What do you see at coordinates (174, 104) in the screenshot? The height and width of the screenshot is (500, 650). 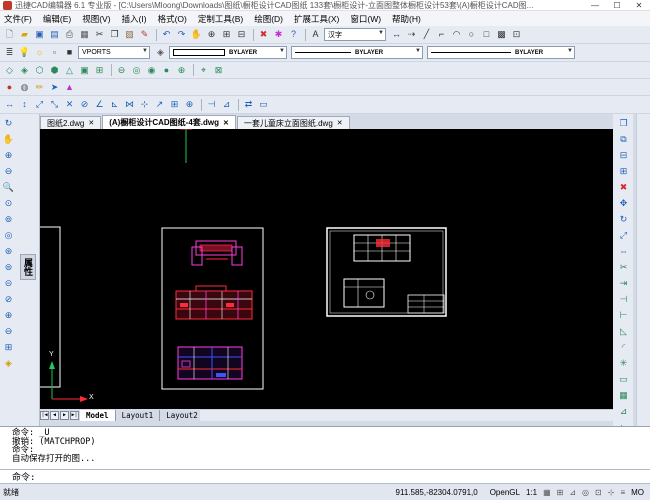 I see `dim-tolerance-icon: ⊞` at bounding box center [174, 104].